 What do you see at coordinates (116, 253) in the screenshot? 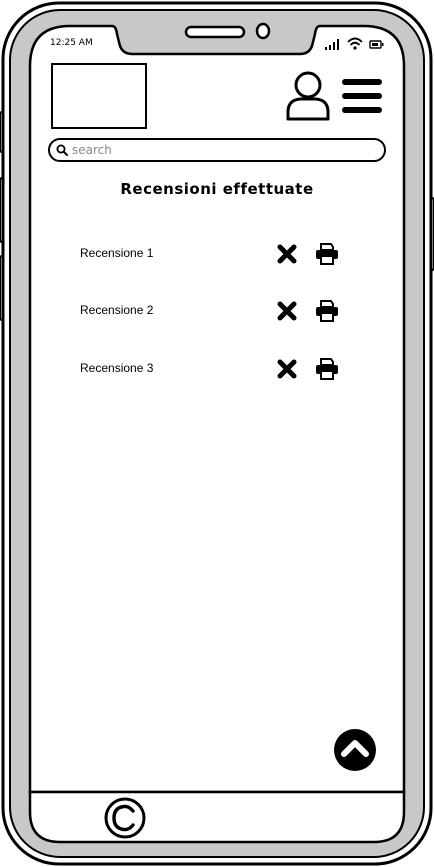
I see `review-label: Recensione 1` at bounding box center [116, 253].